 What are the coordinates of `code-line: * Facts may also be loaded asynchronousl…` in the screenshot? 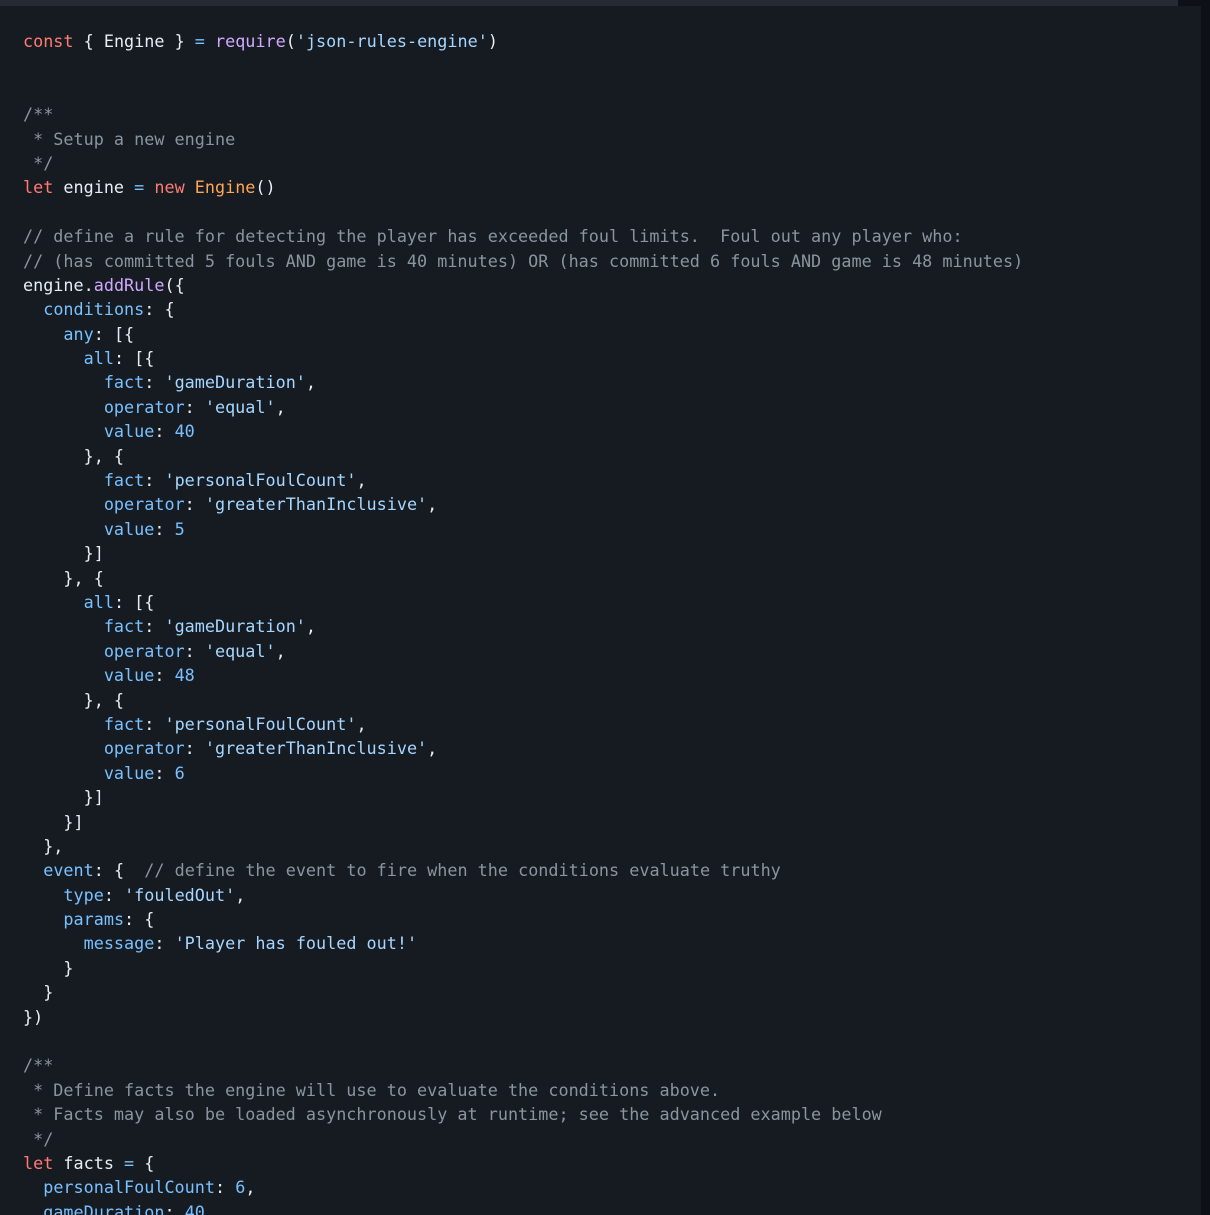 It's located at (523, 1114).